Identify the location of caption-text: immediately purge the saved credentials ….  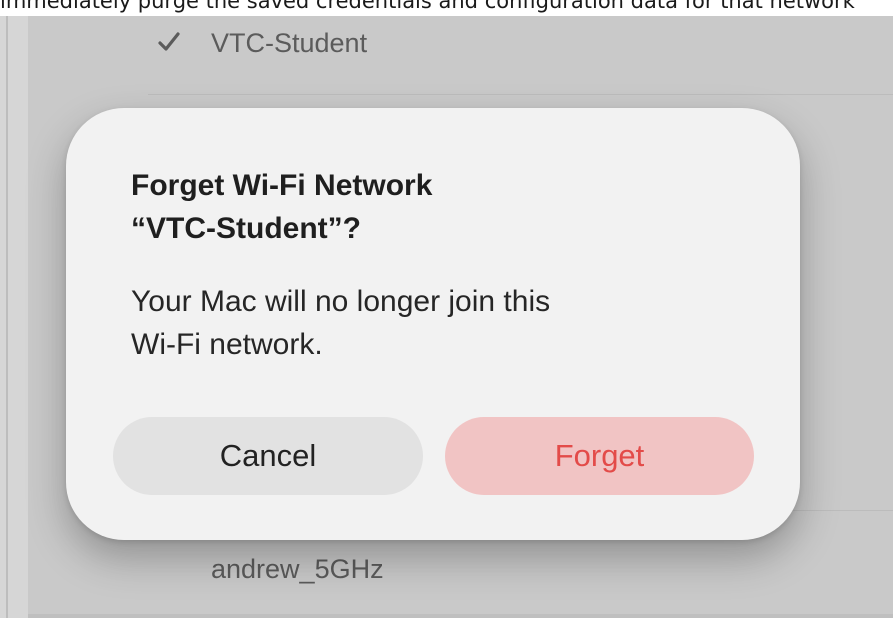
(427, 6).